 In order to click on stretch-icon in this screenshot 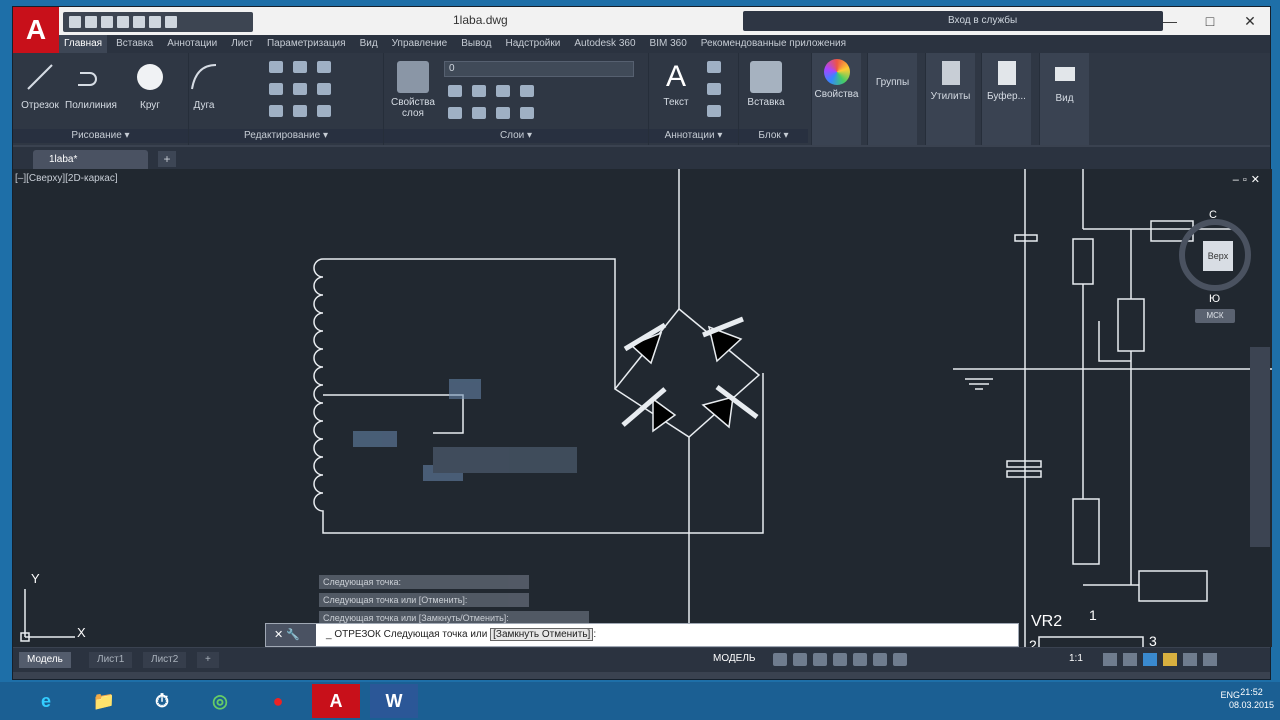, I will do `click(276, 111)`.